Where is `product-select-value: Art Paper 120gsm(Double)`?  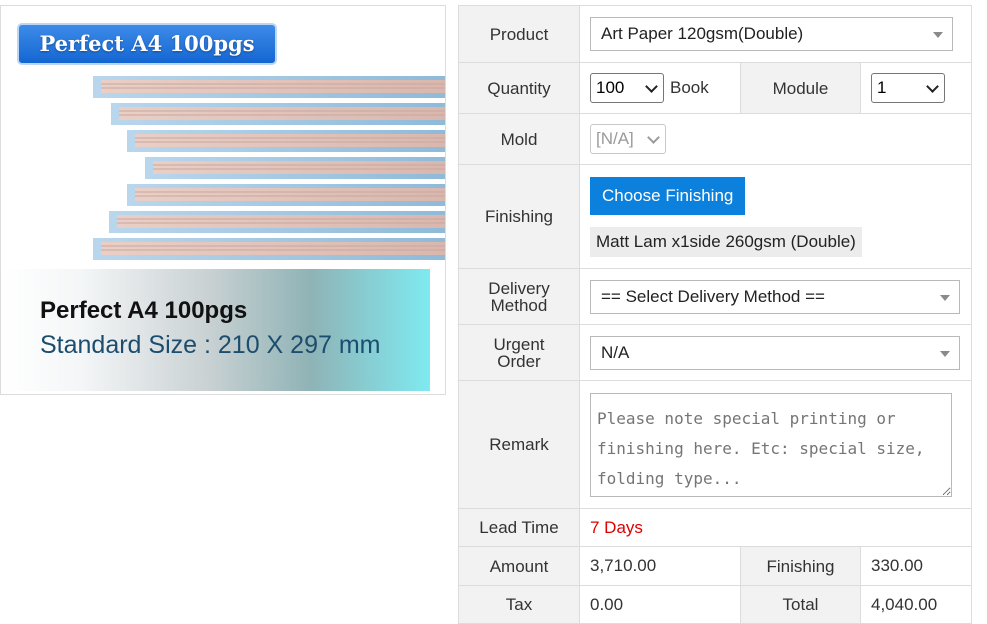 product-select-value: Art Paper 120gsm(Double) is located at coordinates (702, 33).